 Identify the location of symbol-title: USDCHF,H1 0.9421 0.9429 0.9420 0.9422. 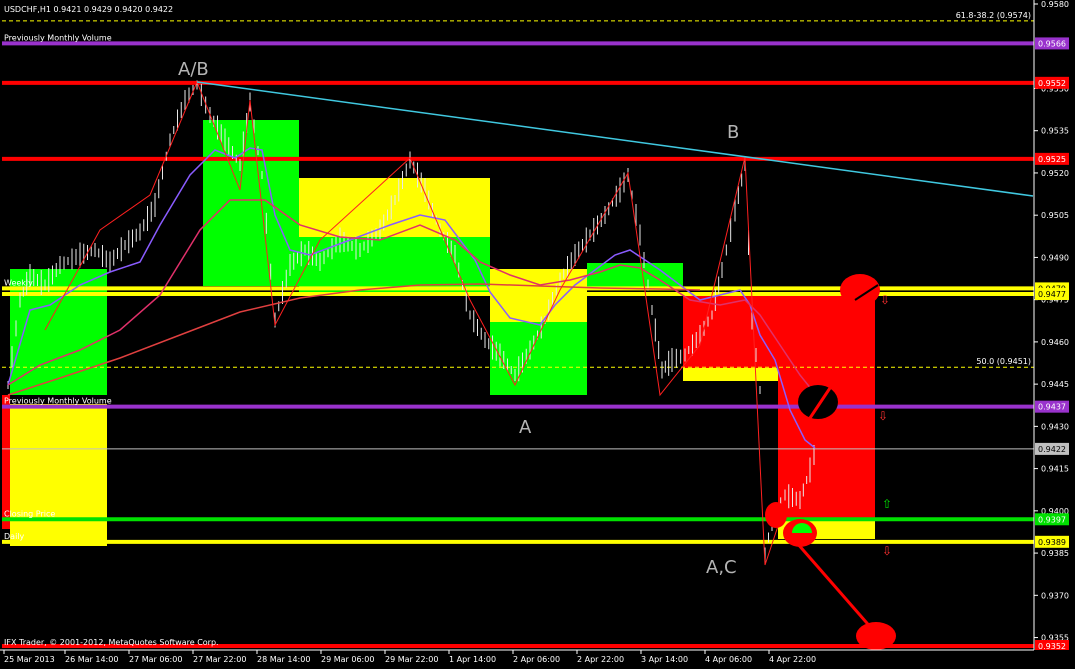
(88, 9).